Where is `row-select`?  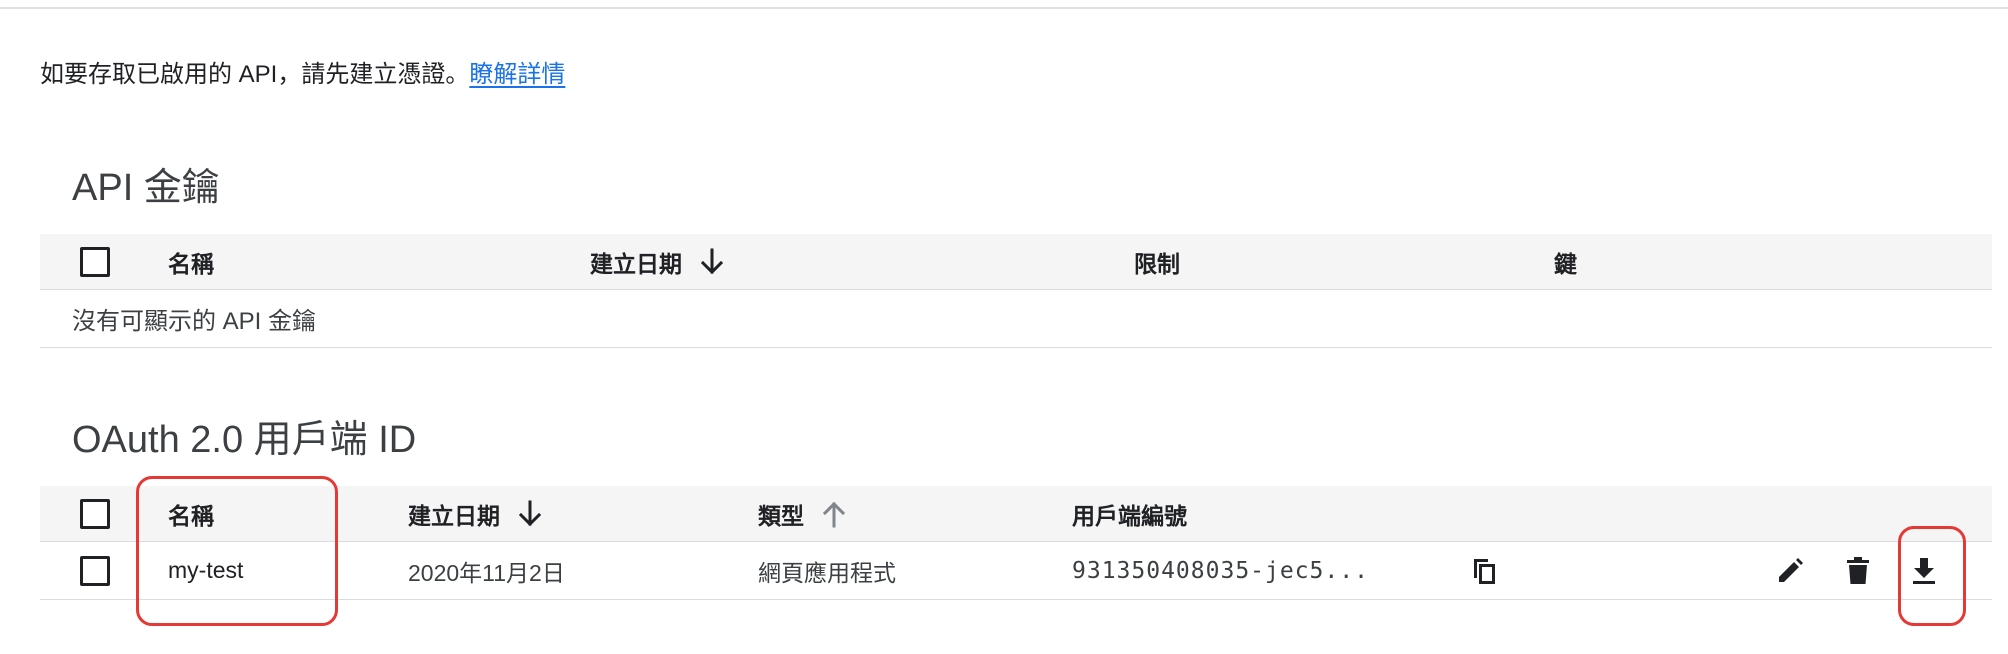 row-select is located at coordinates (95, 570).